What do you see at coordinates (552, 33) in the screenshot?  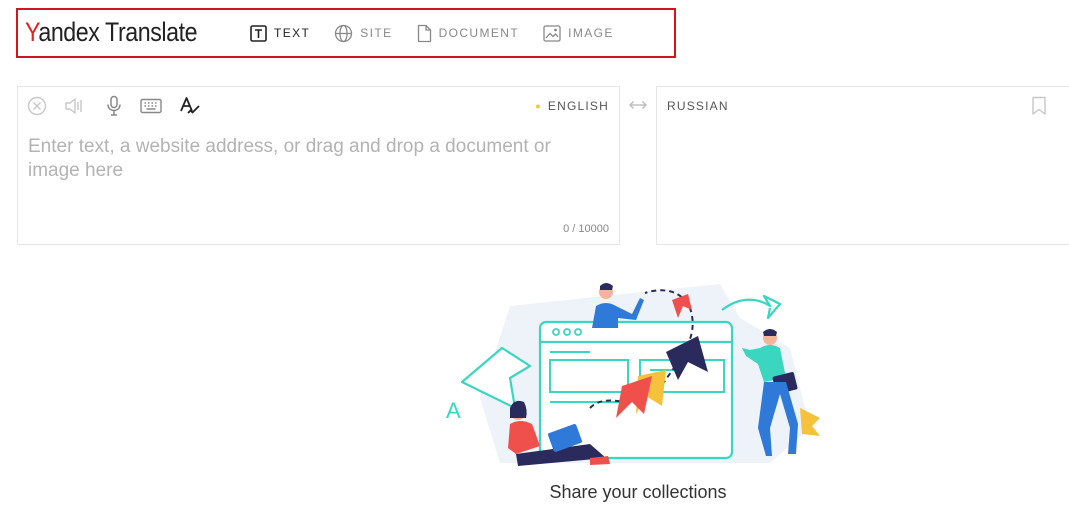 I see `image-icon` at bounding box center [552, 33].